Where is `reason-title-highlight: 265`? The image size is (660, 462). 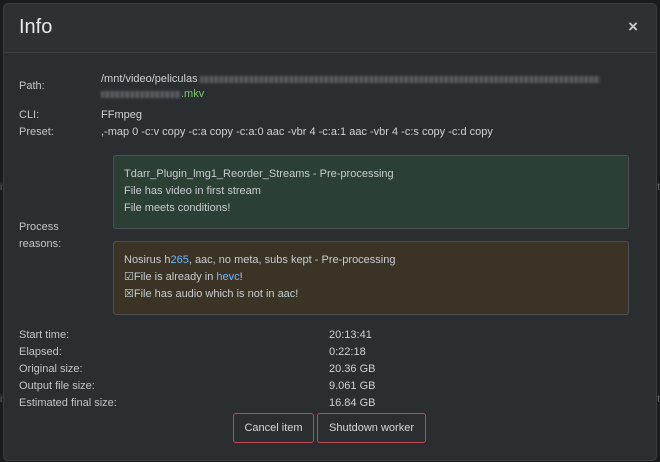
reason-title-highlight: 265 is located at coordinates (179, 260).